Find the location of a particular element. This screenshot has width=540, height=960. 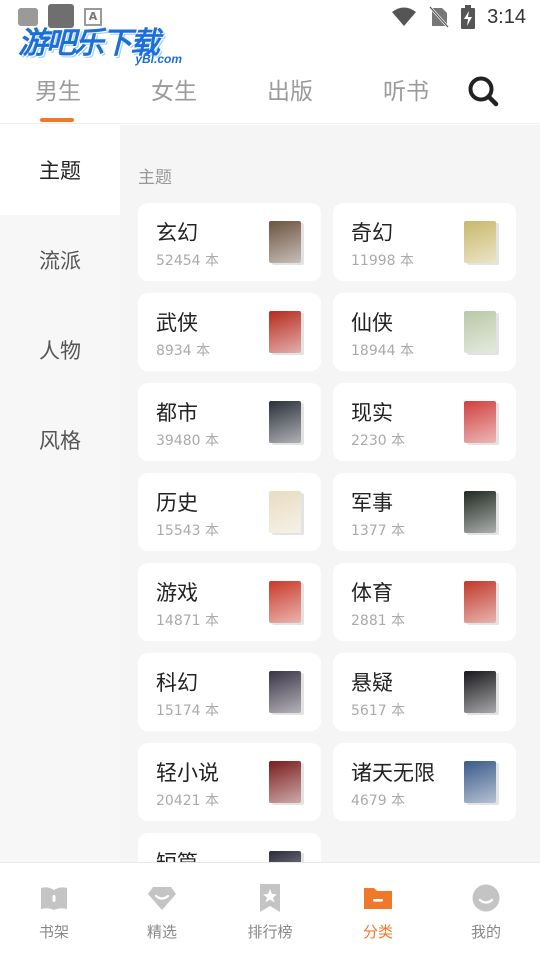

category-name: 军事 is located at coordinates (372, 503).